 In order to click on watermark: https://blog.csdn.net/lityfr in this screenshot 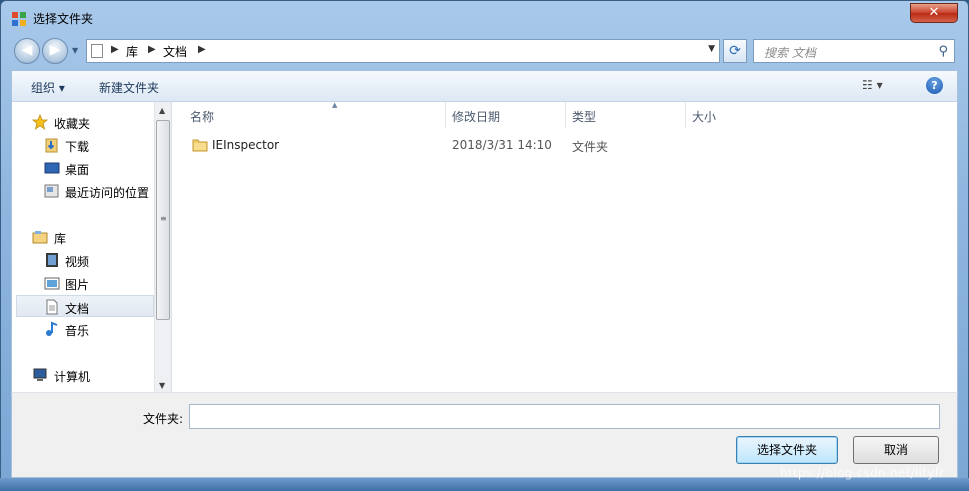, I will do `click(862, 473)`.